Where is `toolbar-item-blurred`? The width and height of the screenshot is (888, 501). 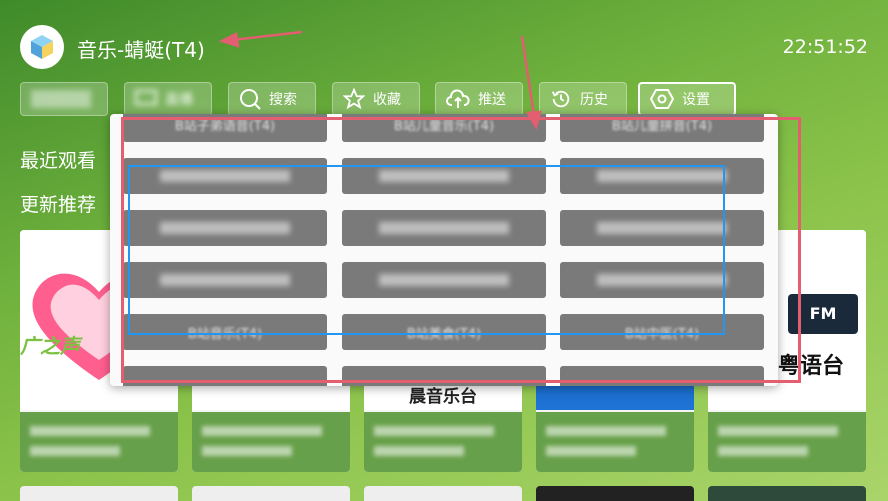 toolbar-item-blurred is located at coordinates (64, 99).